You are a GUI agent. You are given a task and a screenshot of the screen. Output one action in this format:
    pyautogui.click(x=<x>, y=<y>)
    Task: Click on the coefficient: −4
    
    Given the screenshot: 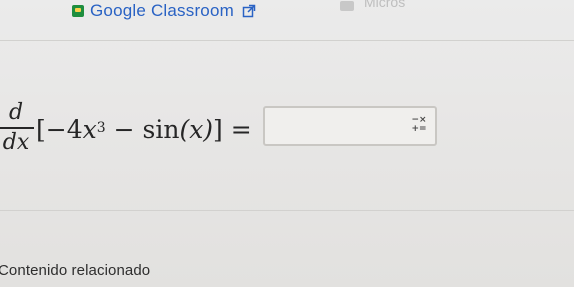 What is the action you would take?
    pyautogui.click(x=64, y=129)
    